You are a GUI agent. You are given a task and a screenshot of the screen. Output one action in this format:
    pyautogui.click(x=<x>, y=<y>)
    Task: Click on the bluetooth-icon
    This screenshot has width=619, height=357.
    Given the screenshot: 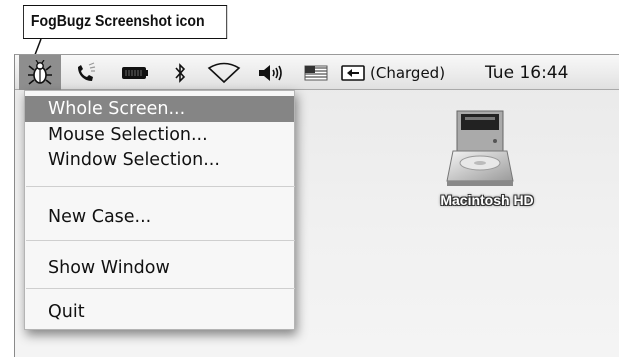 What is the action you would take?
    pyautogui.click(x=180, y=72)
    